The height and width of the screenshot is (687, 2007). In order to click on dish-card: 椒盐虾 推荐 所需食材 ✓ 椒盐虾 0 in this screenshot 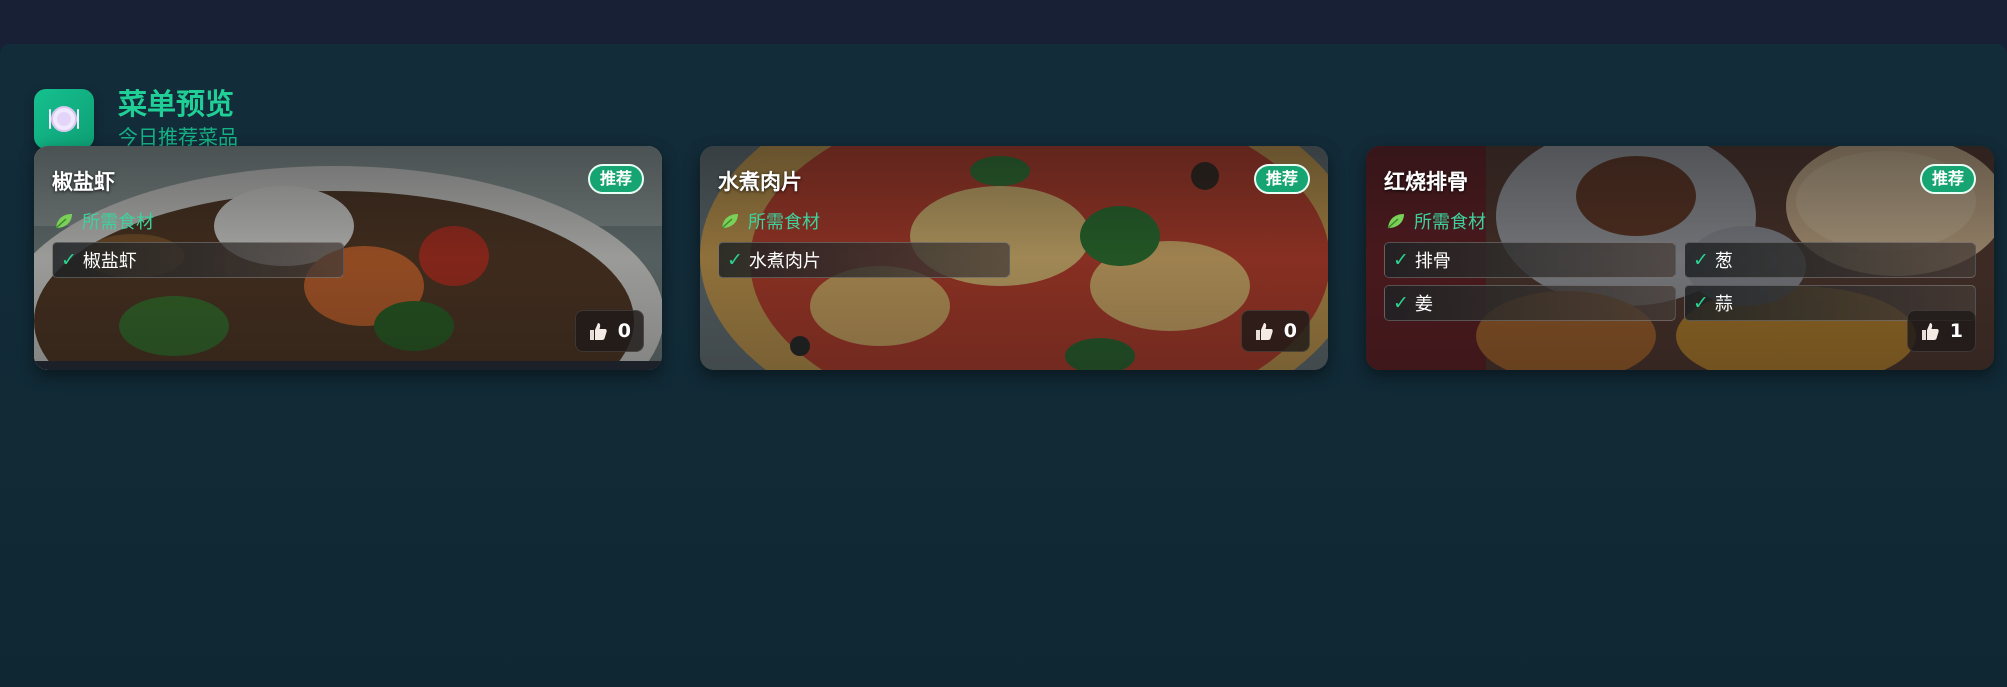, I will do `click(348, 258)`.